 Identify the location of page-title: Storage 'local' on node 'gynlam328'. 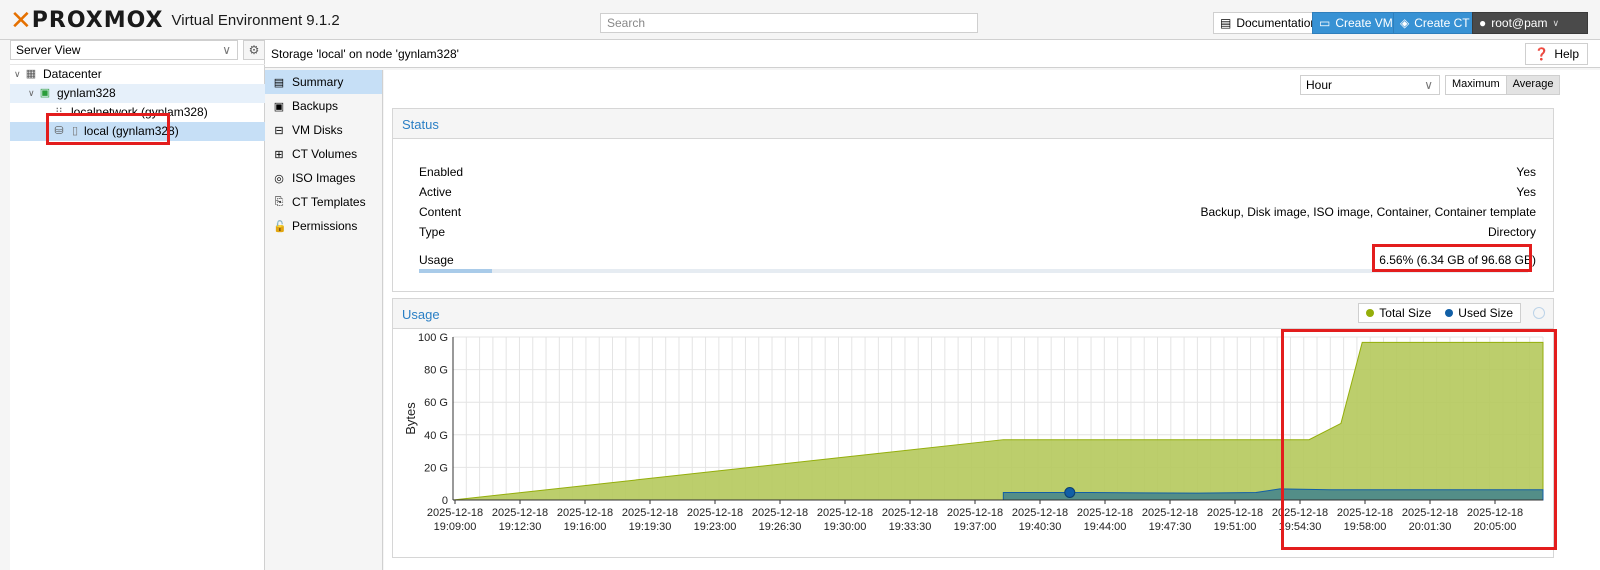
(365, 54).